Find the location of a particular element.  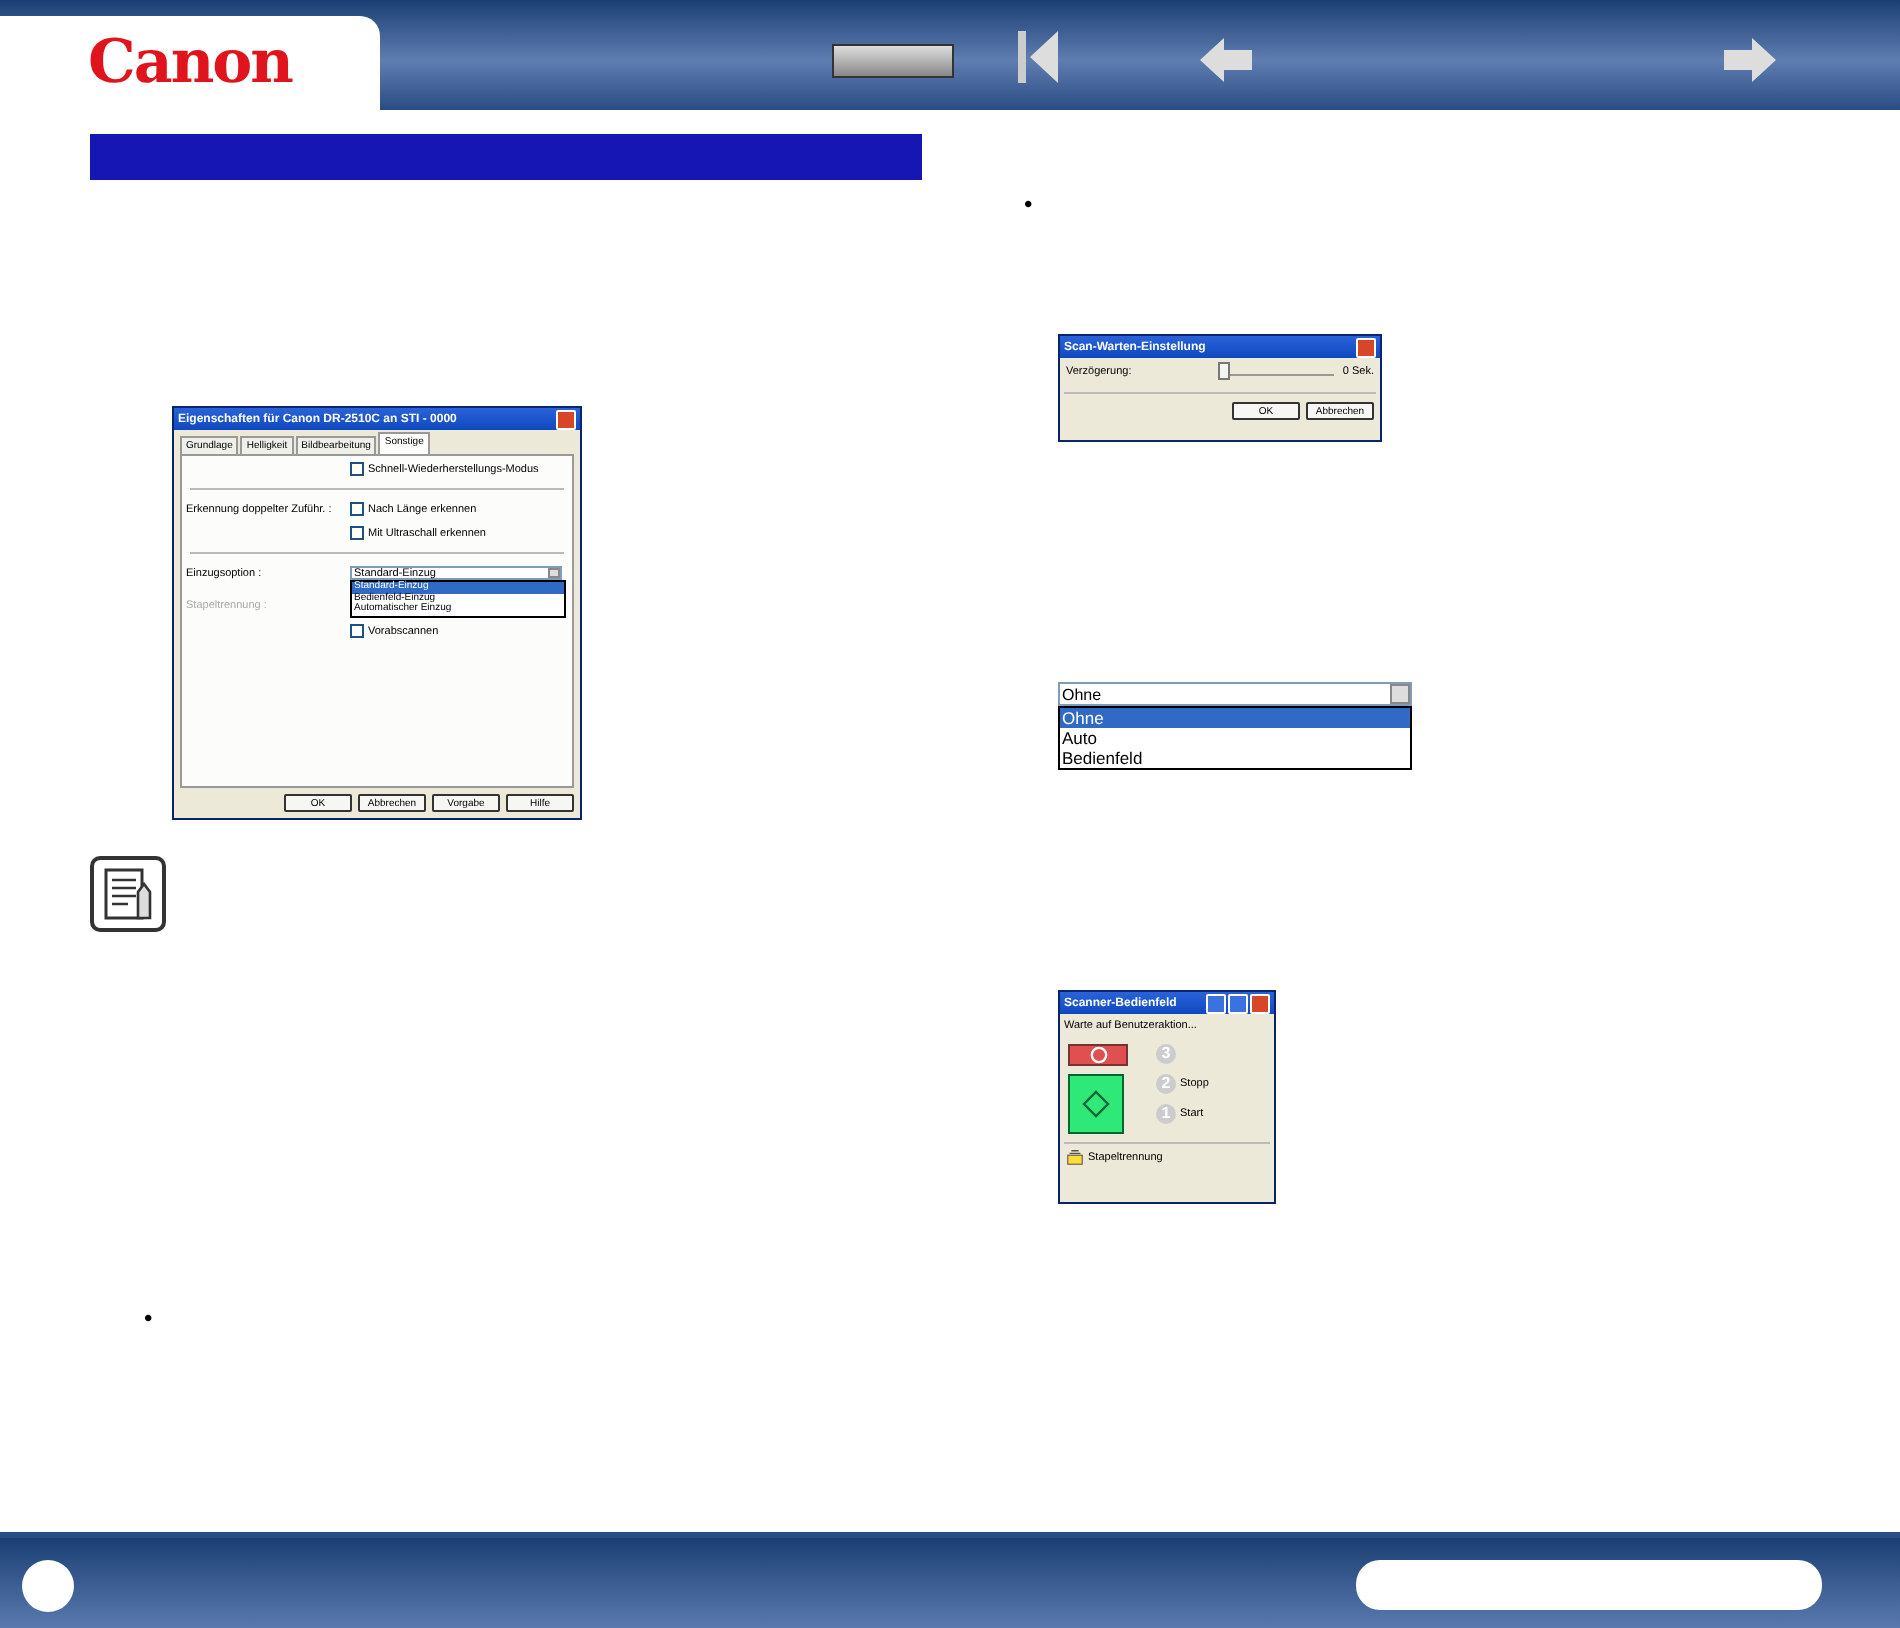

page-number-badge is located at coordinates (48, 1586).